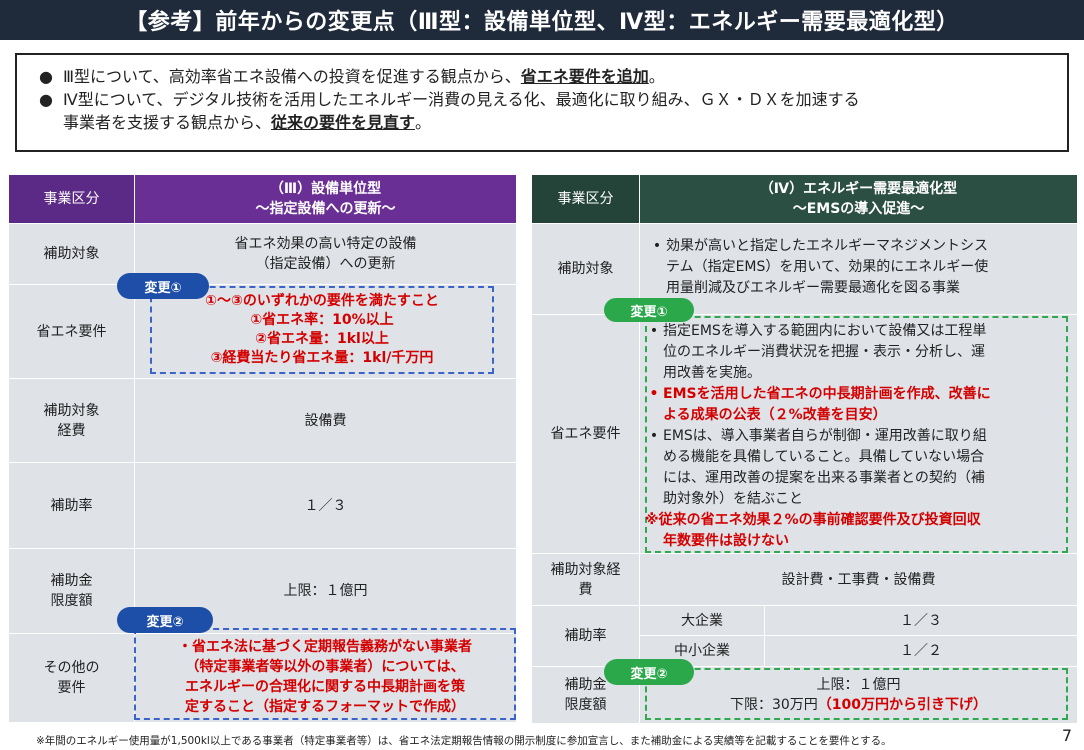  Describe the element at coordinates (71, 410) in the screenshot. I see `left-label-line: 補助対象` at that location.